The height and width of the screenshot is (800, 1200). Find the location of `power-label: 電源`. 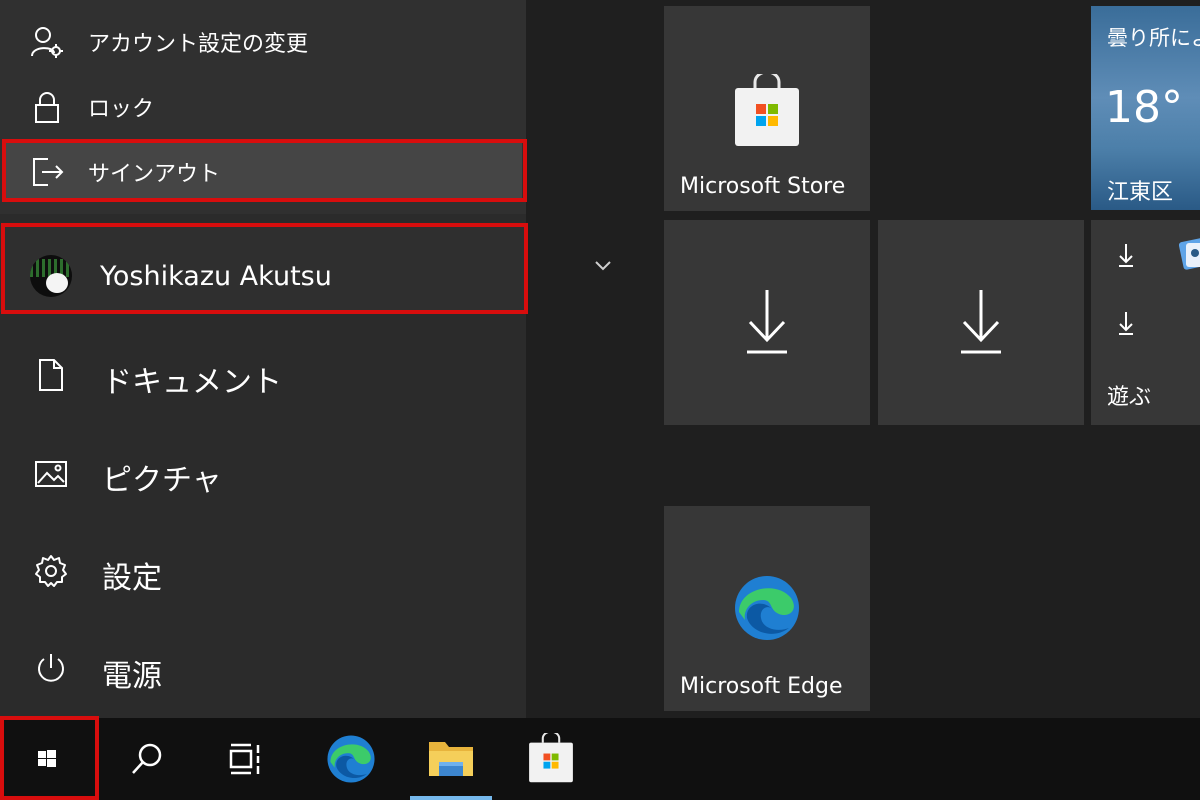

power-label: 電源 is located at coordinates (132, 676).